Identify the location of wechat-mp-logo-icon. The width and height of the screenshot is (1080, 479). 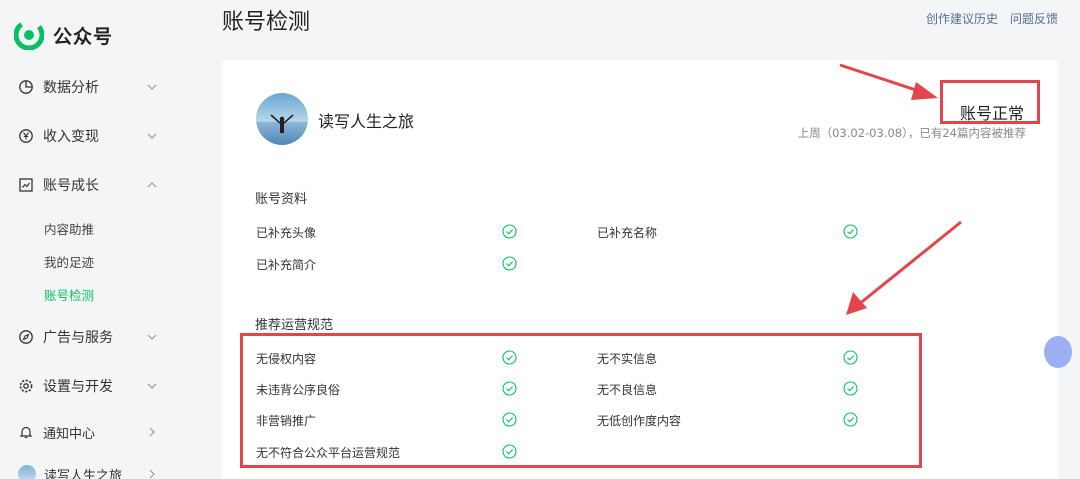
(29, 35).